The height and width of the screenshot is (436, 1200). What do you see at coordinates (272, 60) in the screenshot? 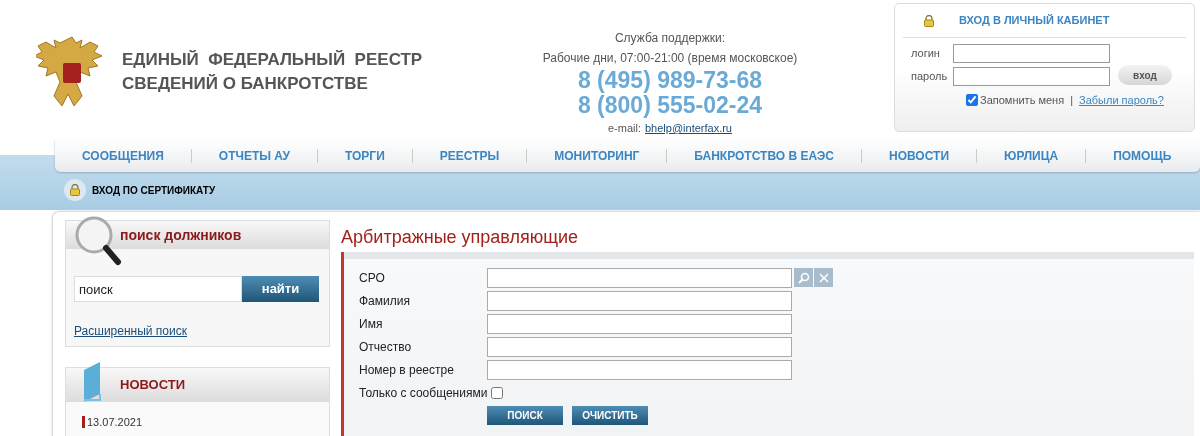
I see `site-title: ЕДИНЫЙ ФЕДЕРАЛЬНЫЙ РЕЕСТР` at bounding box center [272, 60].